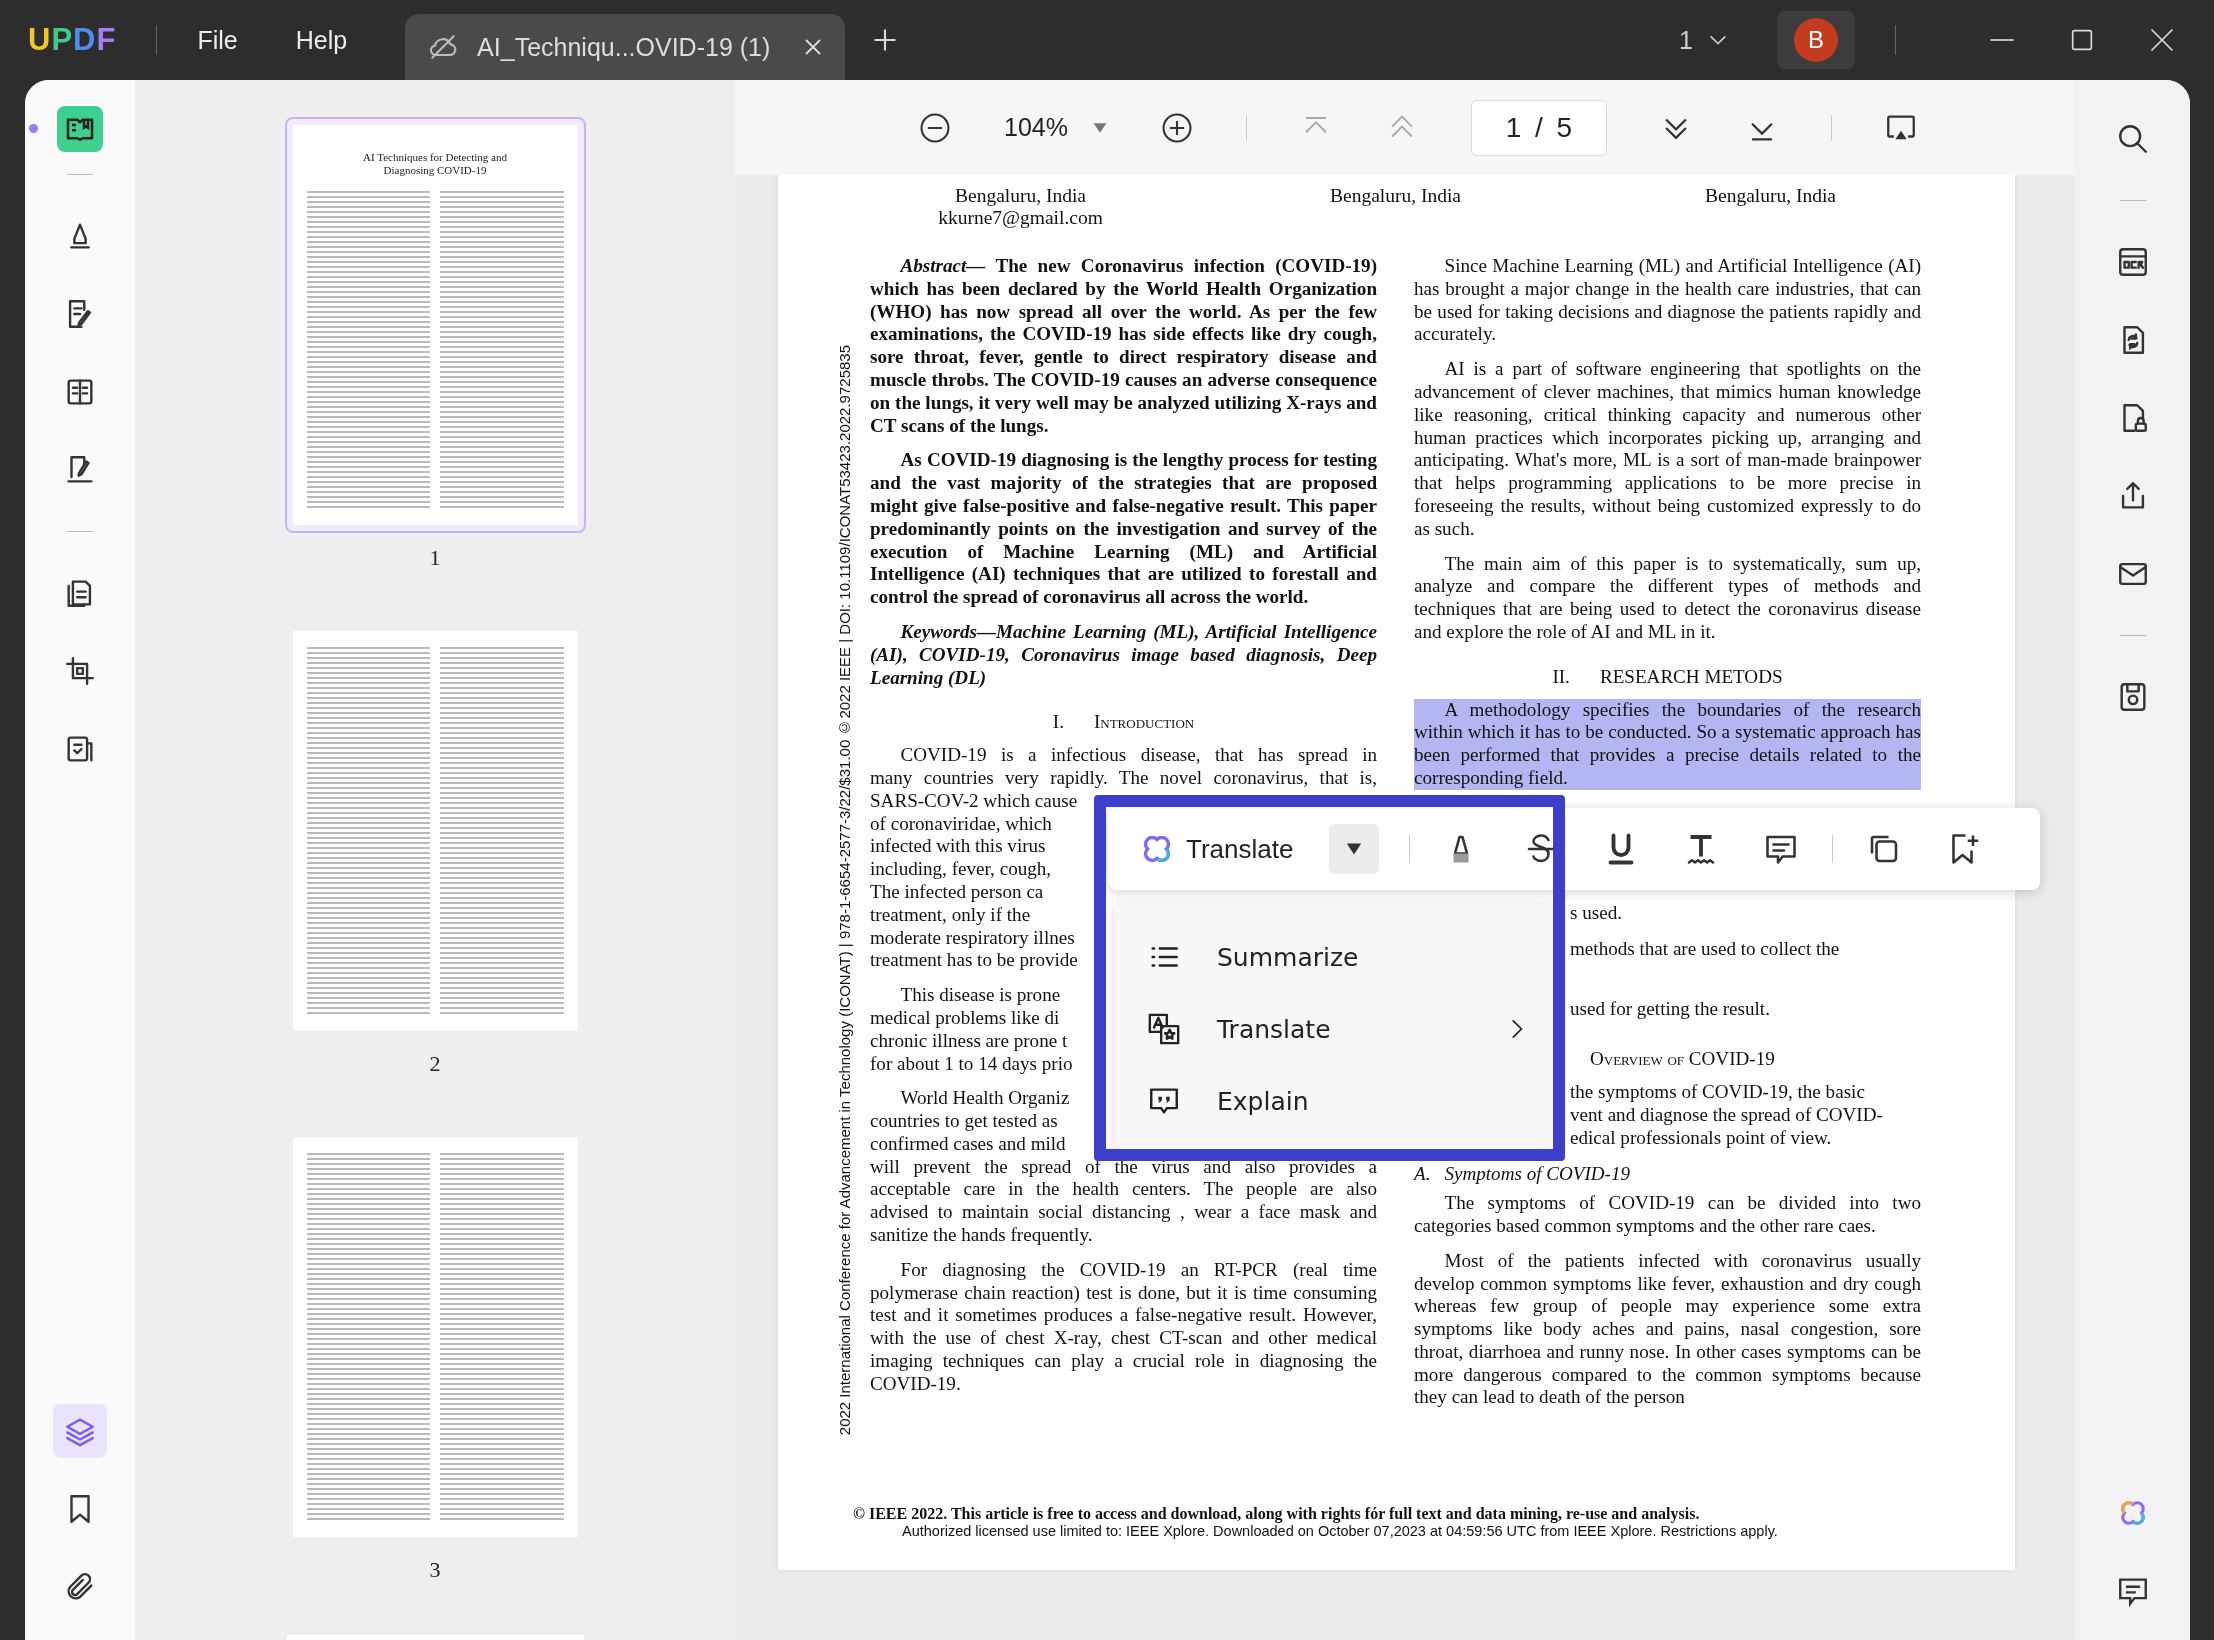 This screenshot has height=1640, width=2214. I want to click on dropdown-button, so click(1354, 849).